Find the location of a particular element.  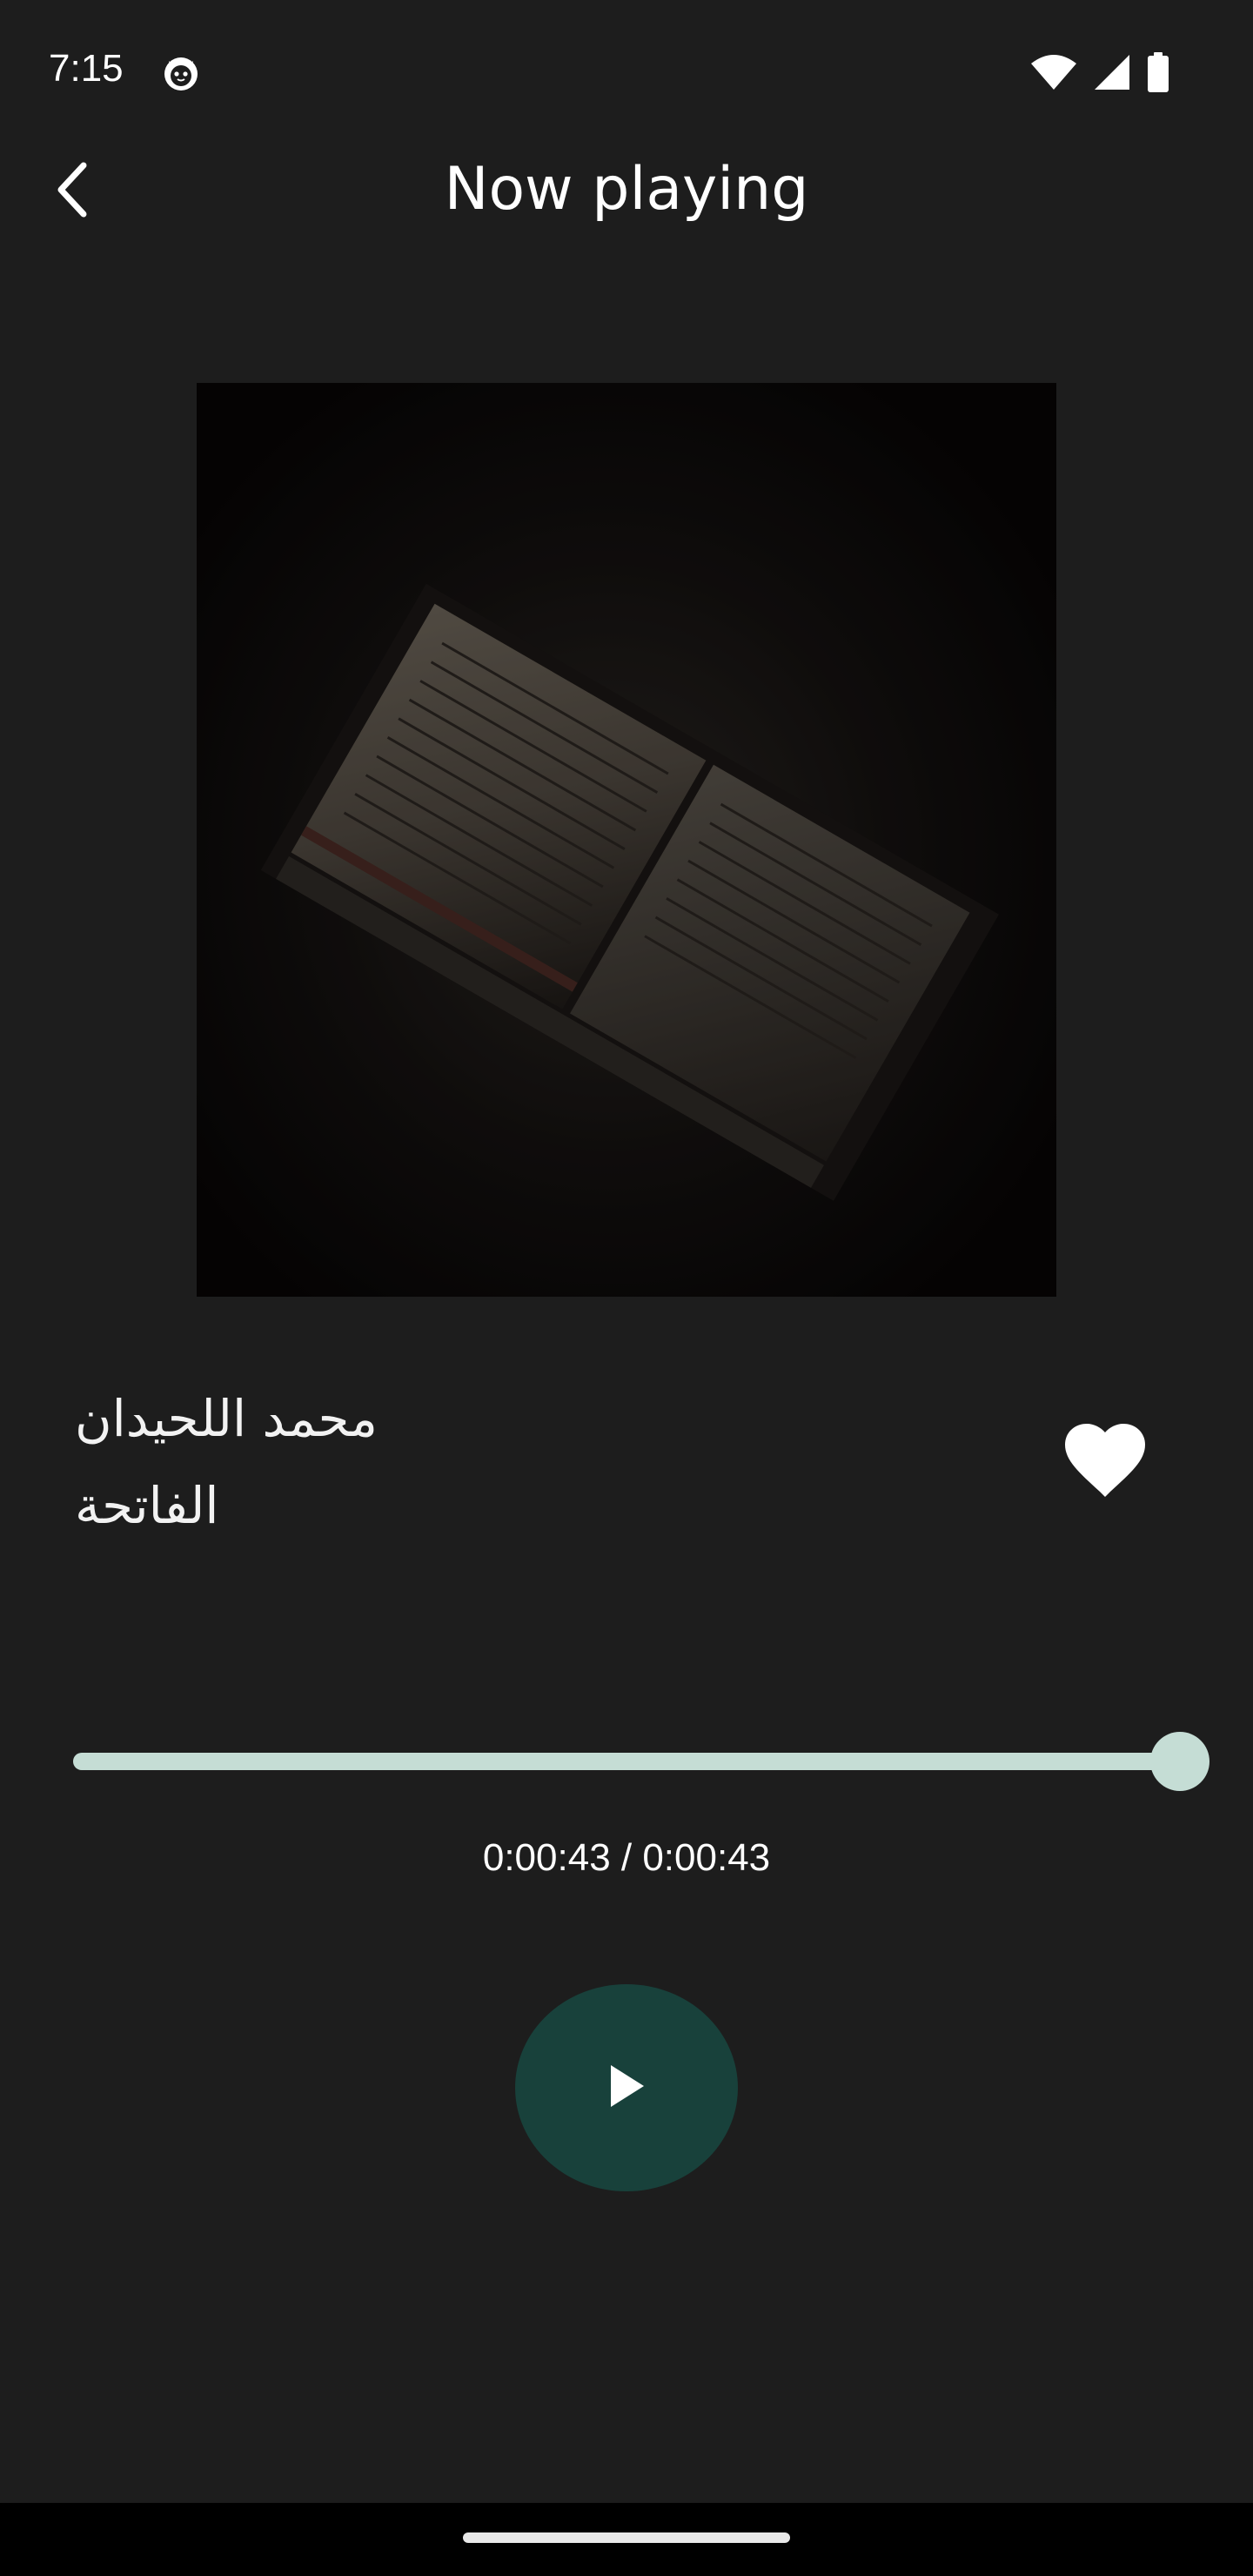

signal-icon is located at coordinates (1112, 74).